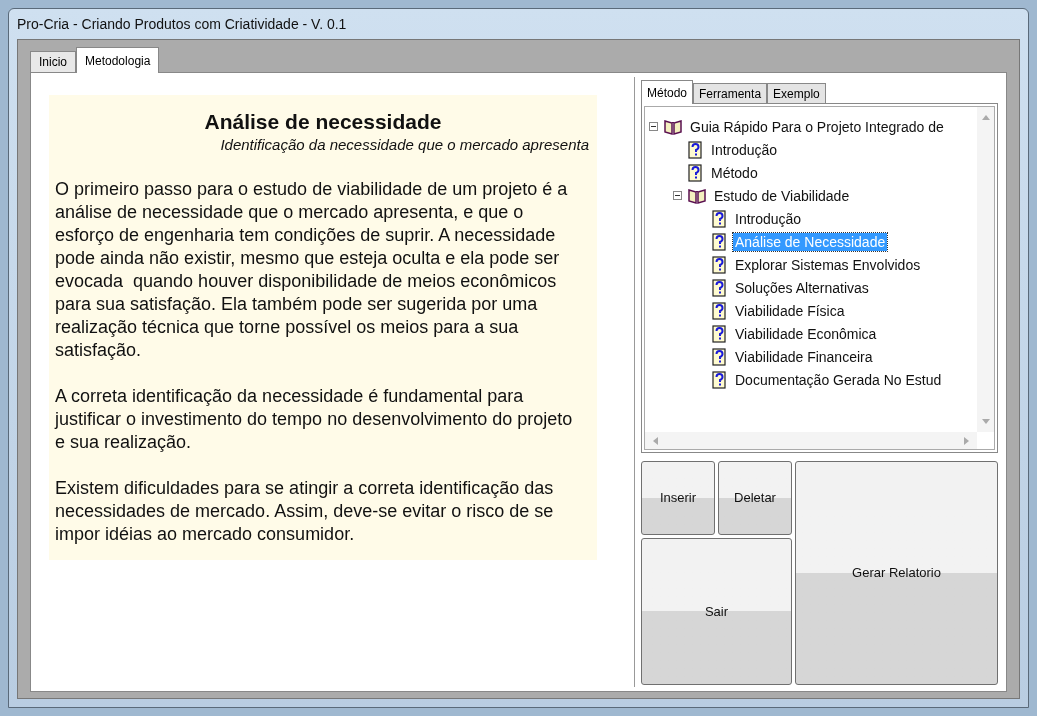 This screenshot has height=716, width=1037. What do you see at coordinates (667, 92) in the screenshot?
I see `tab: Método` at bounding box center [667, 92].